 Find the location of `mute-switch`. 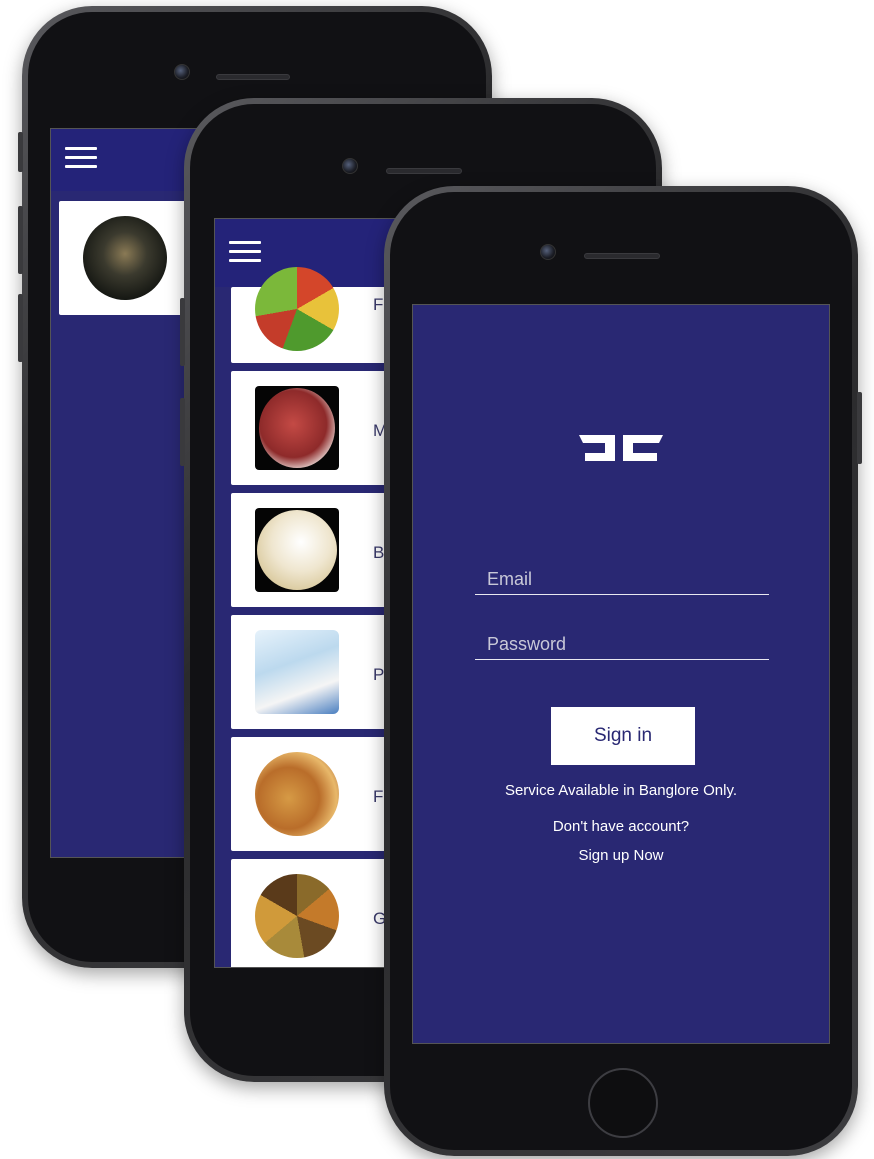

mute-switch is located at coordinates (20, 152).